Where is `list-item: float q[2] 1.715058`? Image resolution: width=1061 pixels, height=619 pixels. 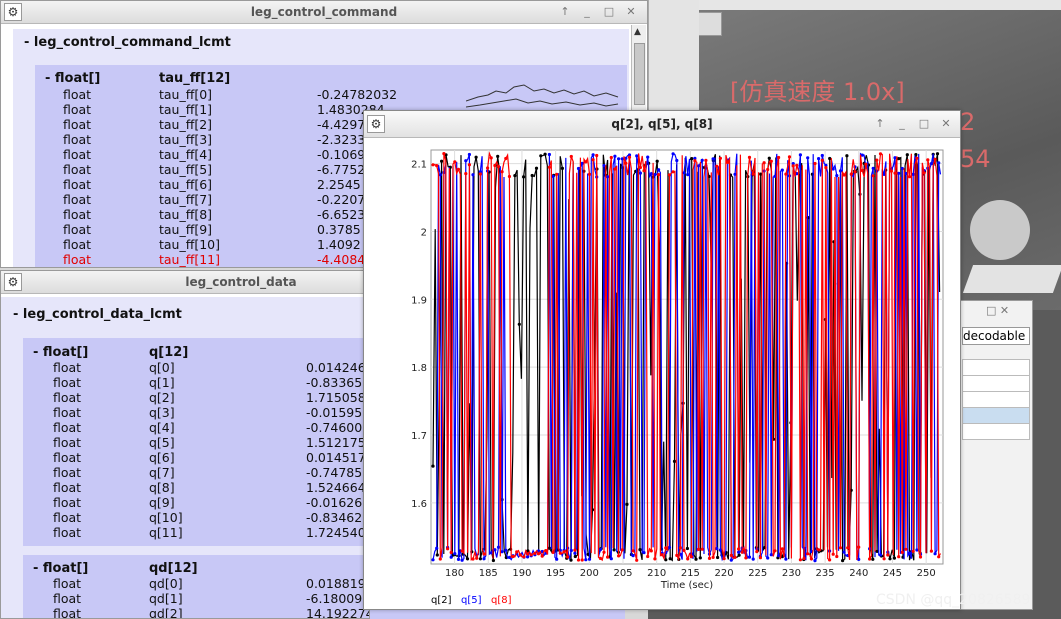 list-item: float q[2] 1.715058 is located at coordinates (185, 397).